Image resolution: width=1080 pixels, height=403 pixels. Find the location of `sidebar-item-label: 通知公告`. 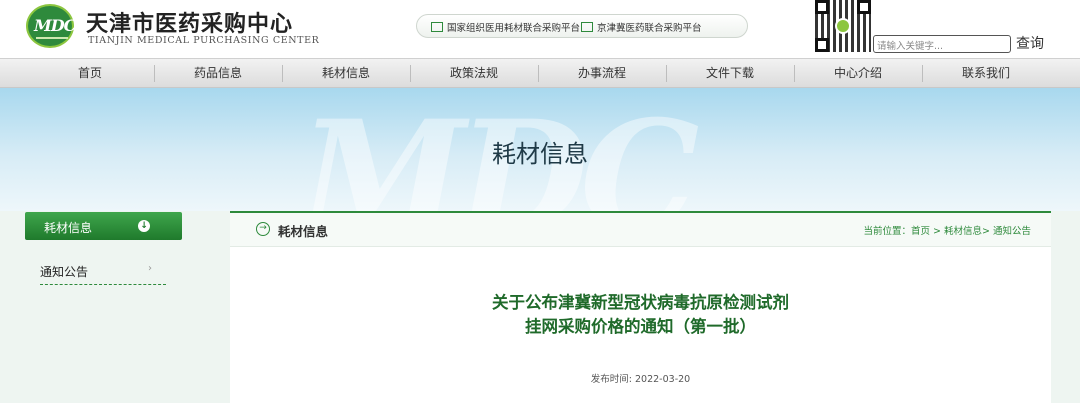

sidebar-item-label: 通知公告 is located at coordinates (64, 272).